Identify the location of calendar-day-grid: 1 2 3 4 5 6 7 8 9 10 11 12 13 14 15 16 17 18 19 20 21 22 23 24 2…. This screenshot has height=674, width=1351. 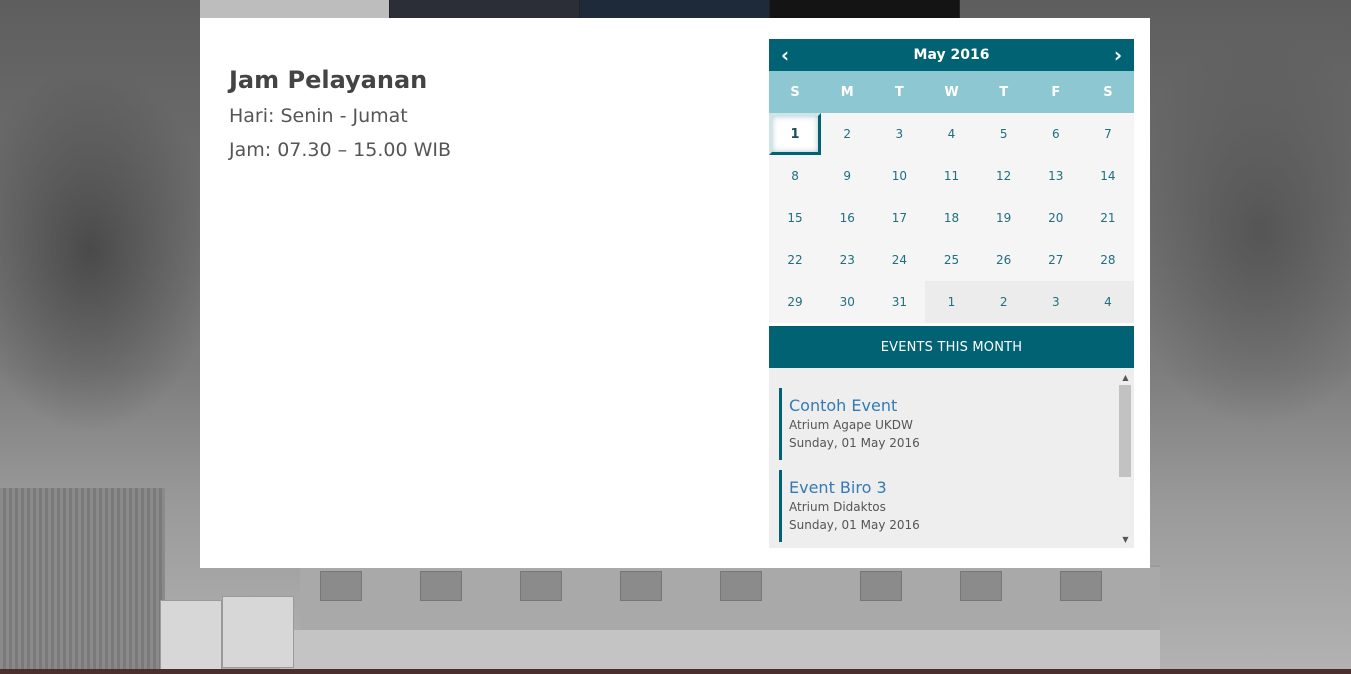
(951, 218).